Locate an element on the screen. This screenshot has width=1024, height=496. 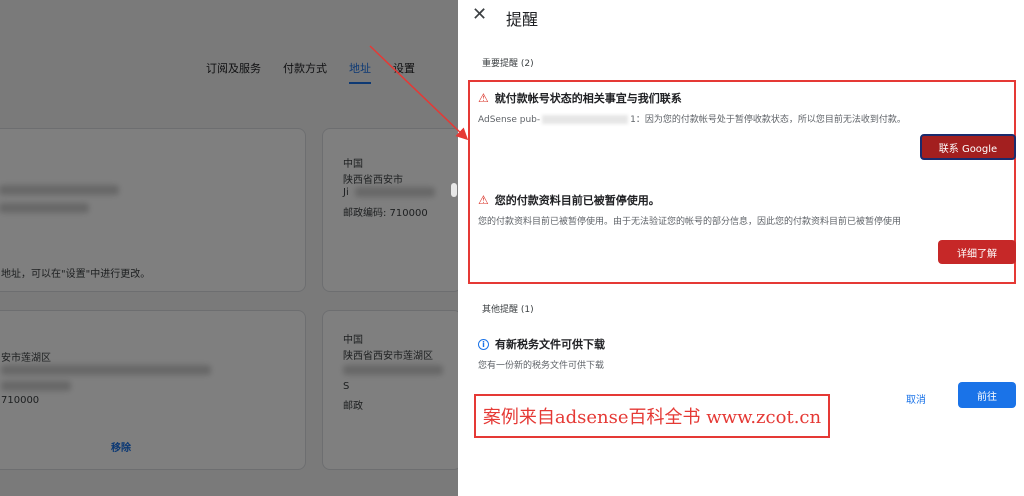
important-section-title: 重要提醒 (2) is located at coordinates (508, 64).